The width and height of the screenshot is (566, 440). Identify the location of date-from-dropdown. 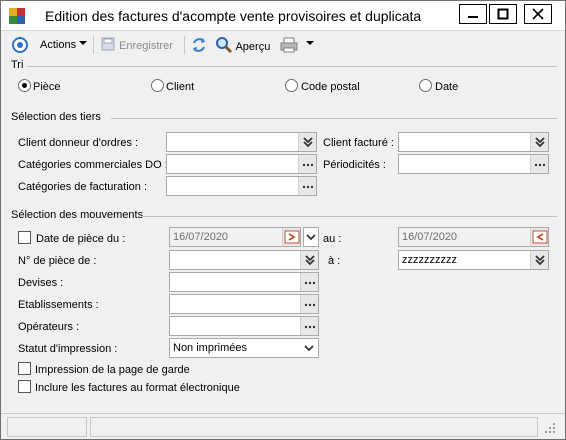
(311, 237).